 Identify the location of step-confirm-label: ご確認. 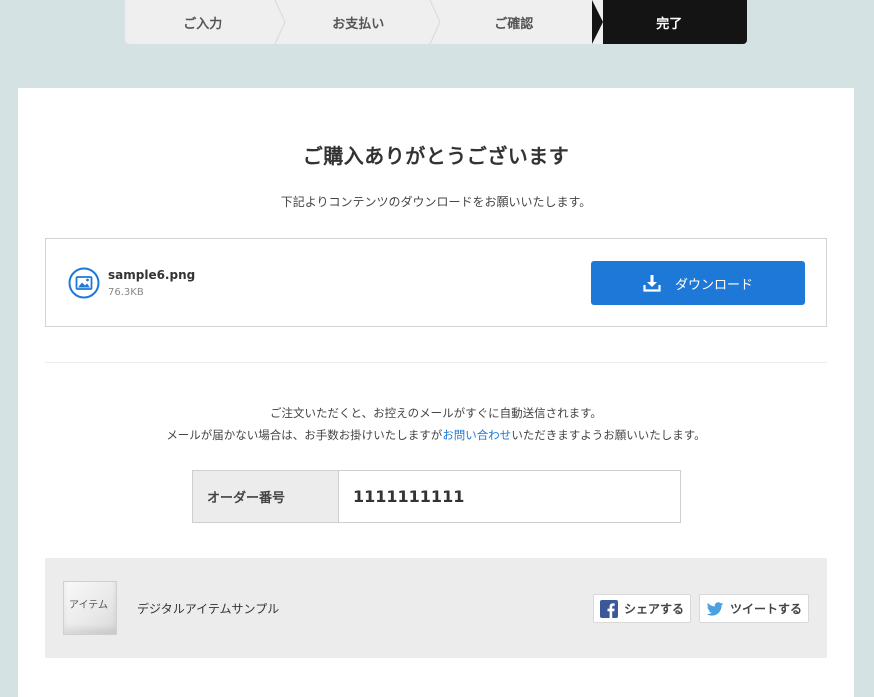
(514, 24).